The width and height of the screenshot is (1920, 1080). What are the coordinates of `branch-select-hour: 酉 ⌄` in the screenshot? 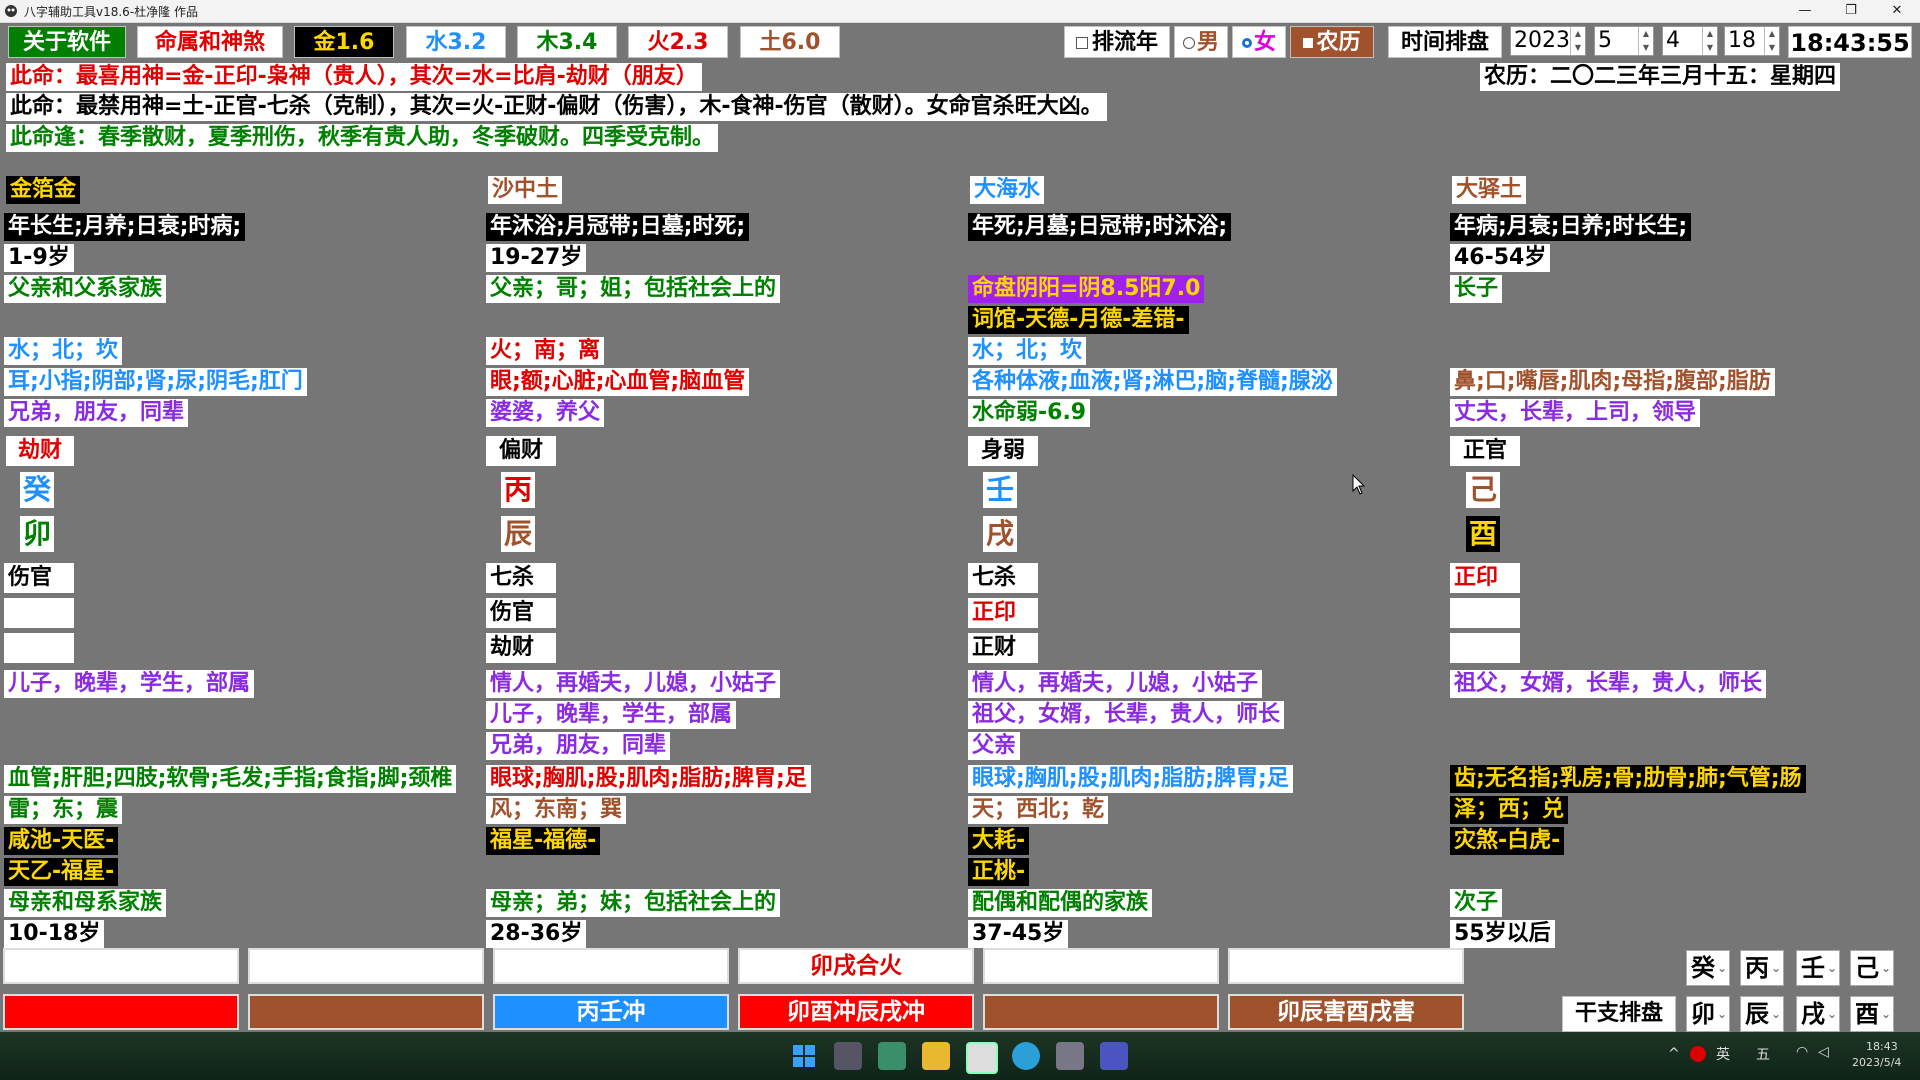 It's located at (1872, 1014).